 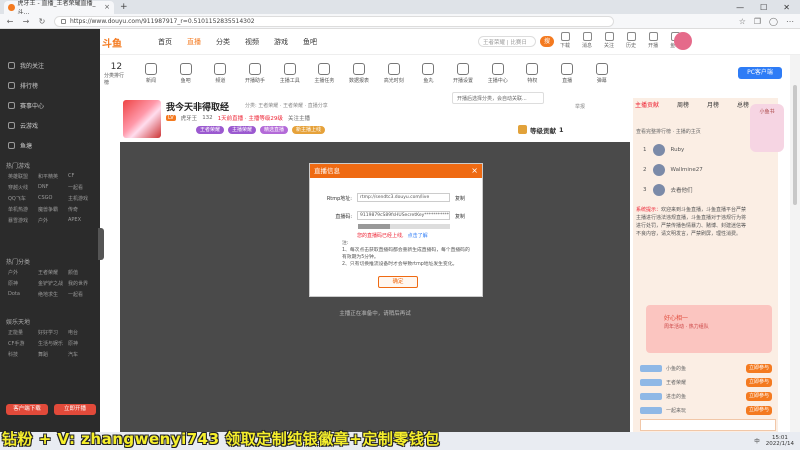 What do you see at coordinates (673, 170) in the screenshot?
I see `fan-row: 2 Wallmine27` at bounding box center [673, 170].